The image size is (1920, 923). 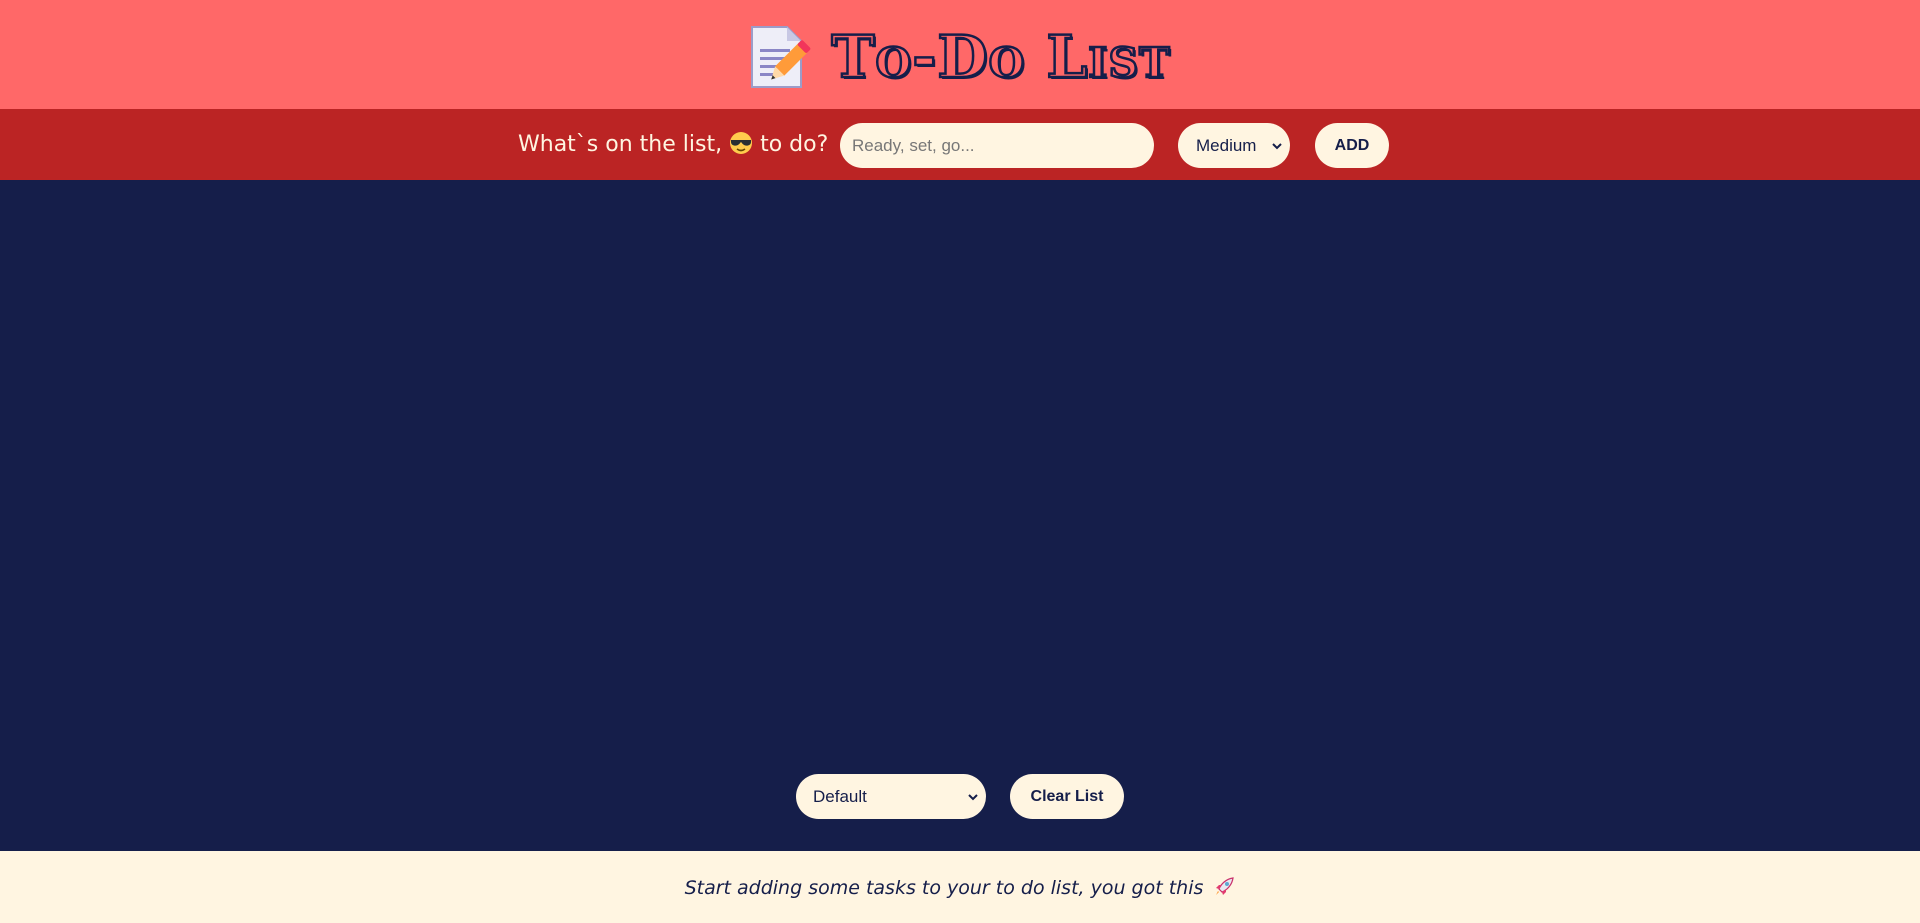 What do you see at coordinates (1352, 145) in the screenshot?
I see `add-button: ADD` at bounding box center [1352, 145].